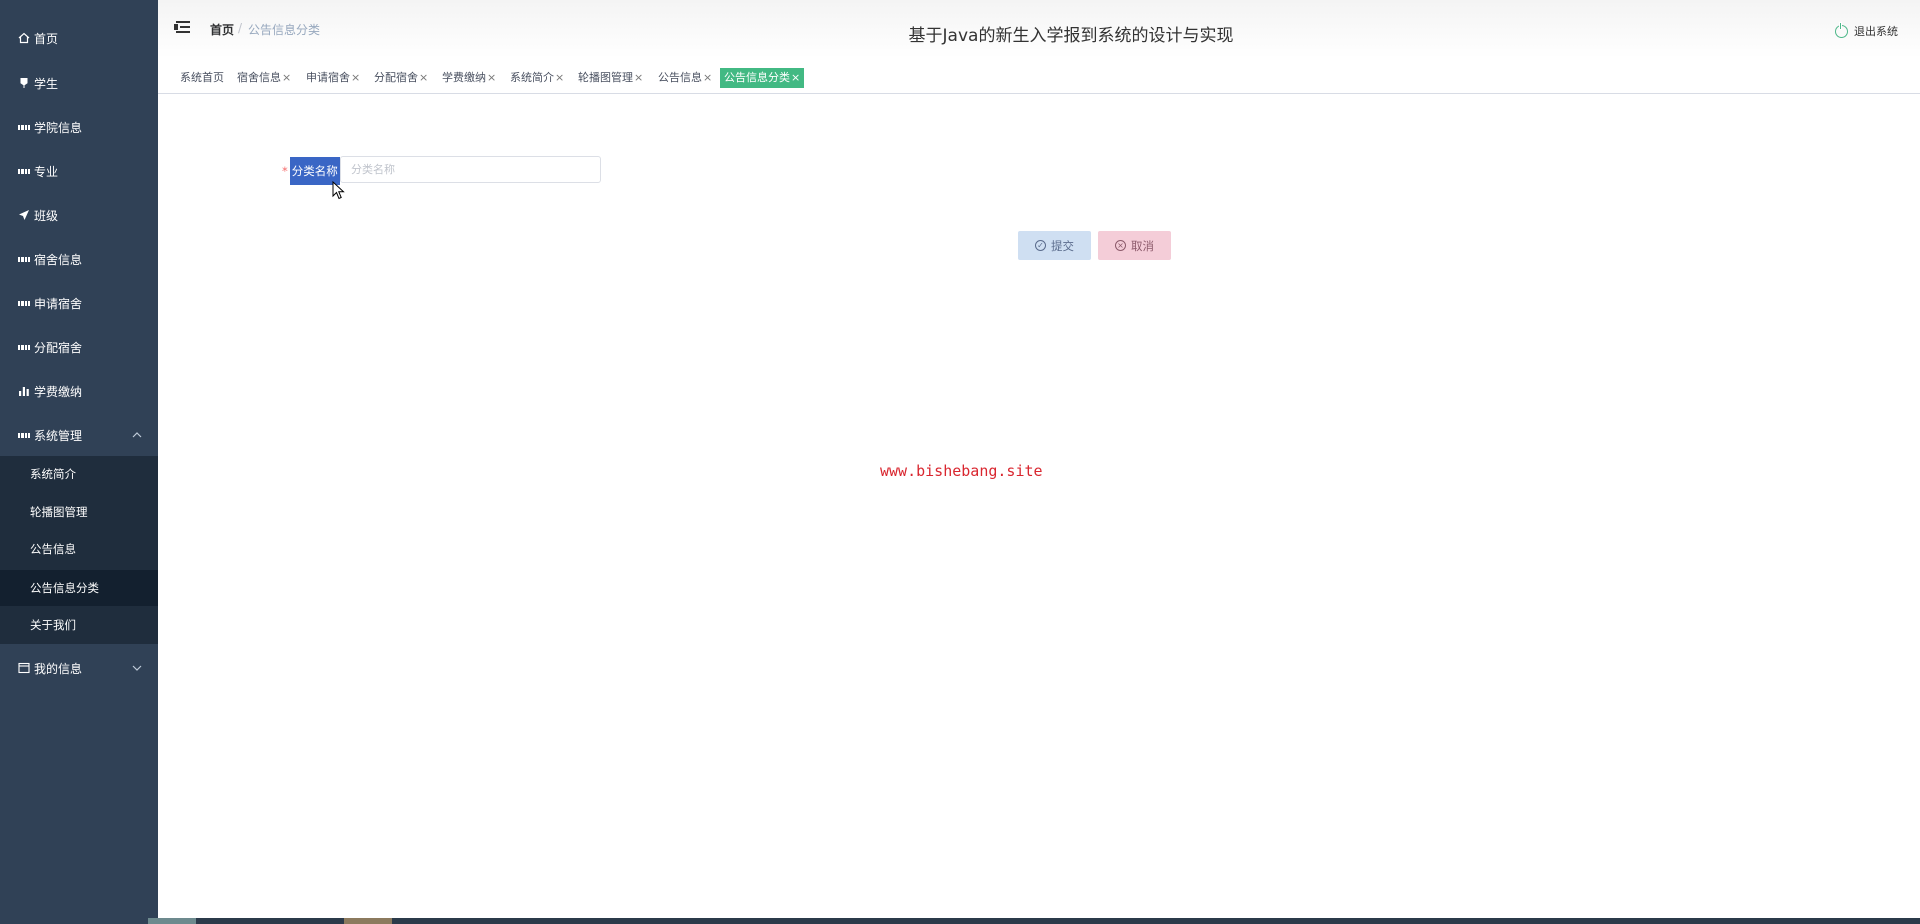  What do you see at coordinates (53, 625) in the screenshot?
I see `submenu-item-label: 关于我们` at bounding box center [53, 625].